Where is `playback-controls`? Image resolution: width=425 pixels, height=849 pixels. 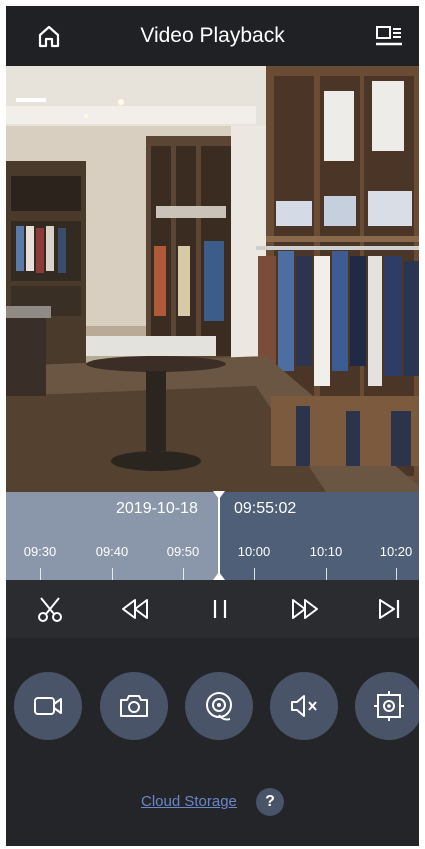 playback-controls is located at coordinates (212, 609).